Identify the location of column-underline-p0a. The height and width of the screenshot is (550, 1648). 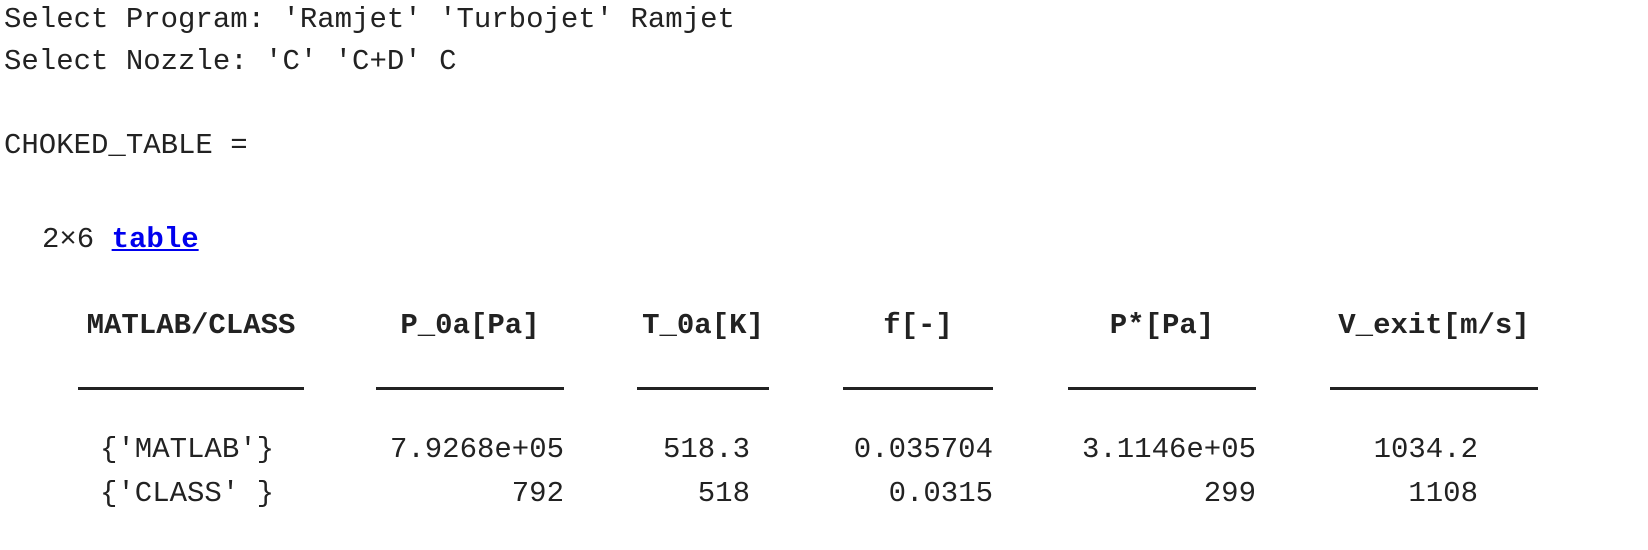
(470, 388).